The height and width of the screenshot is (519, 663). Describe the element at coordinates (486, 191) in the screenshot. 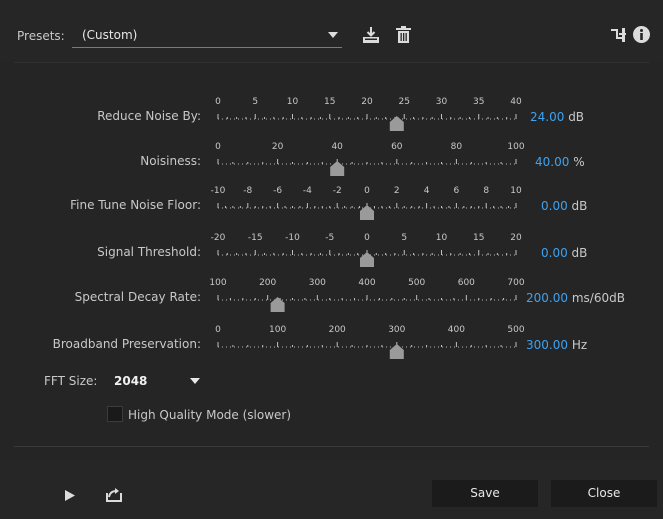

I see `tick-label: 8` at that location.